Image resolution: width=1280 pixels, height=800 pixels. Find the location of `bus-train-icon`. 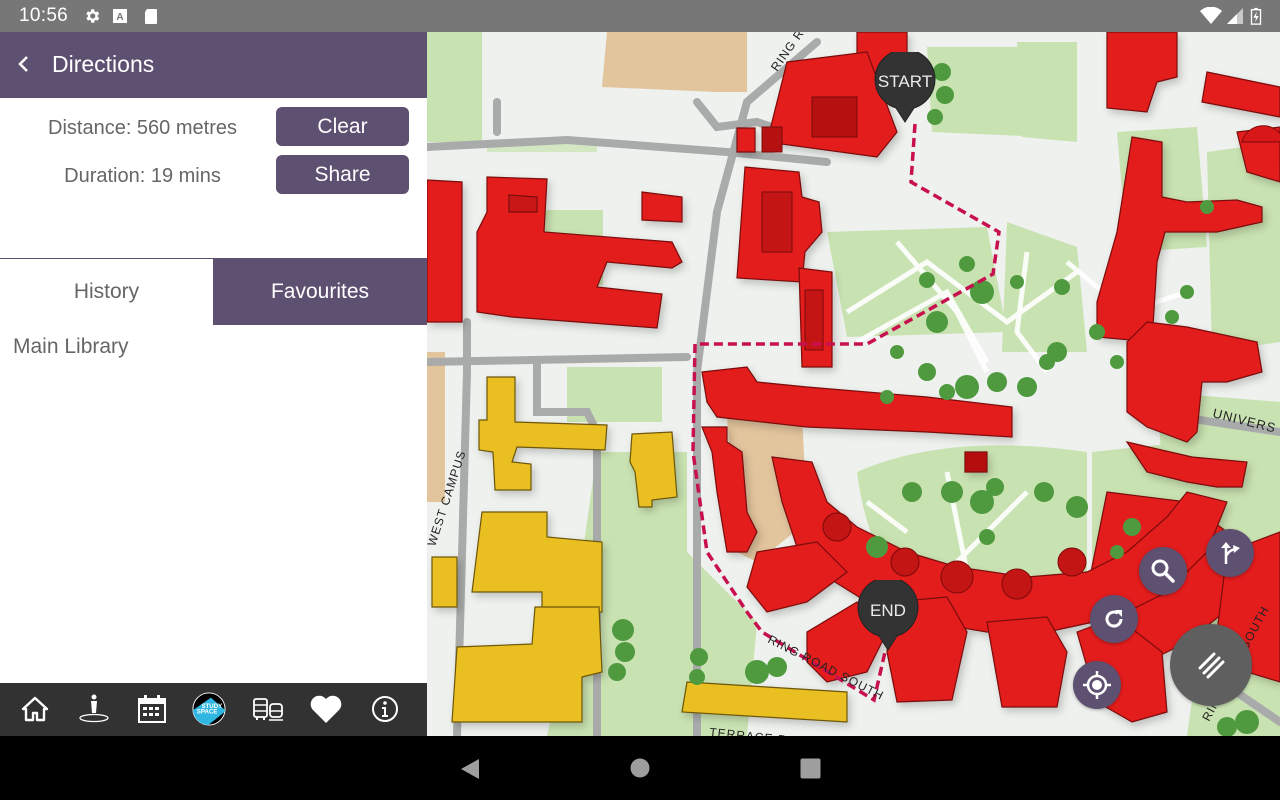

bus-train-icon is located at coordinates (268, 709).